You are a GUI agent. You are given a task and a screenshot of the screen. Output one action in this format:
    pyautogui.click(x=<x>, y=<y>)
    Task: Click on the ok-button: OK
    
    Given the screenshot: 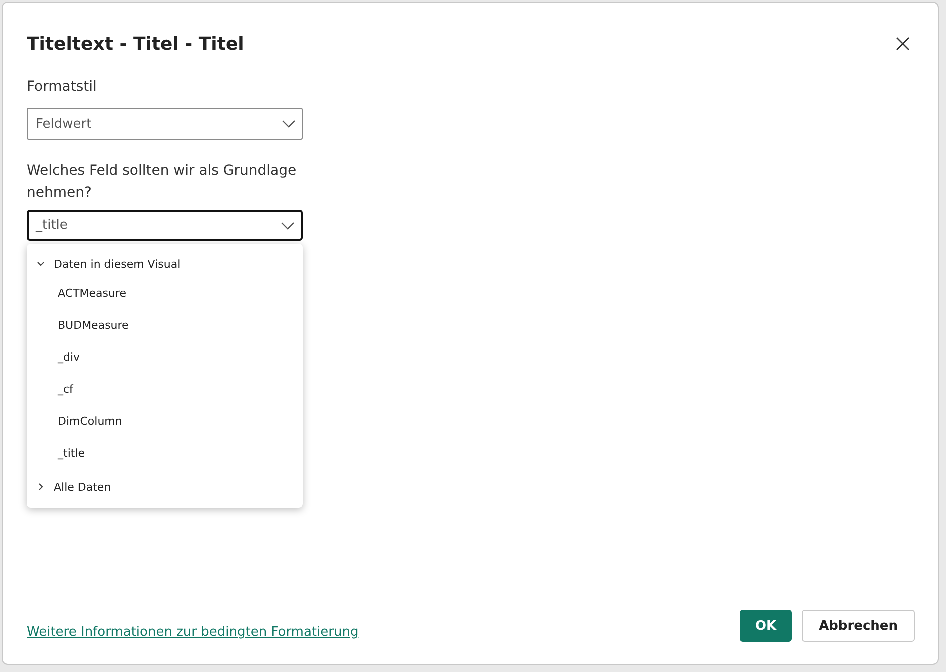 What is the action you would take?
    pyautogui.click(x=766, y=626)
    